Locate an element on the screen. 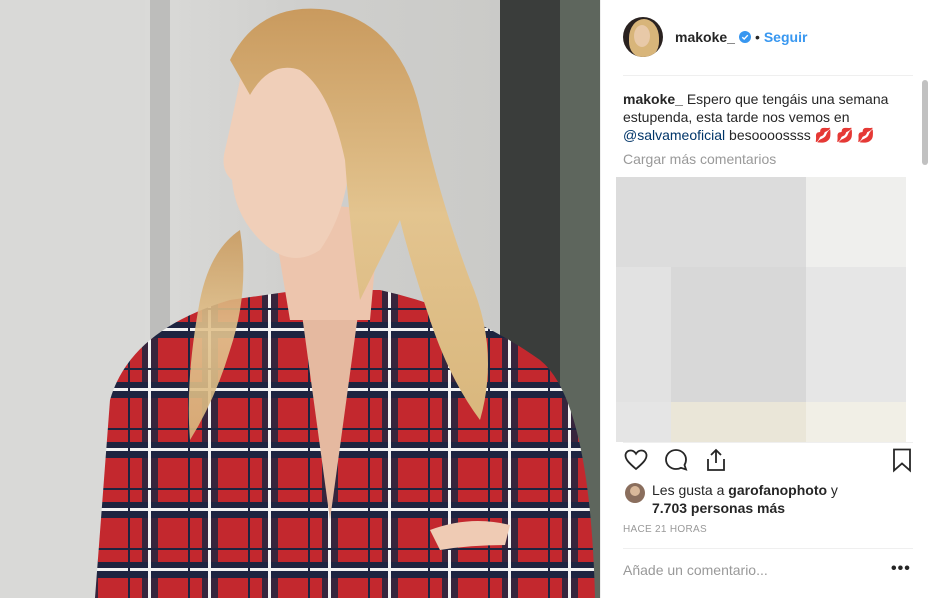 The width and height of the screenshot is (935, 598). scrollbar-thumb is located at coordinates (925, 122).